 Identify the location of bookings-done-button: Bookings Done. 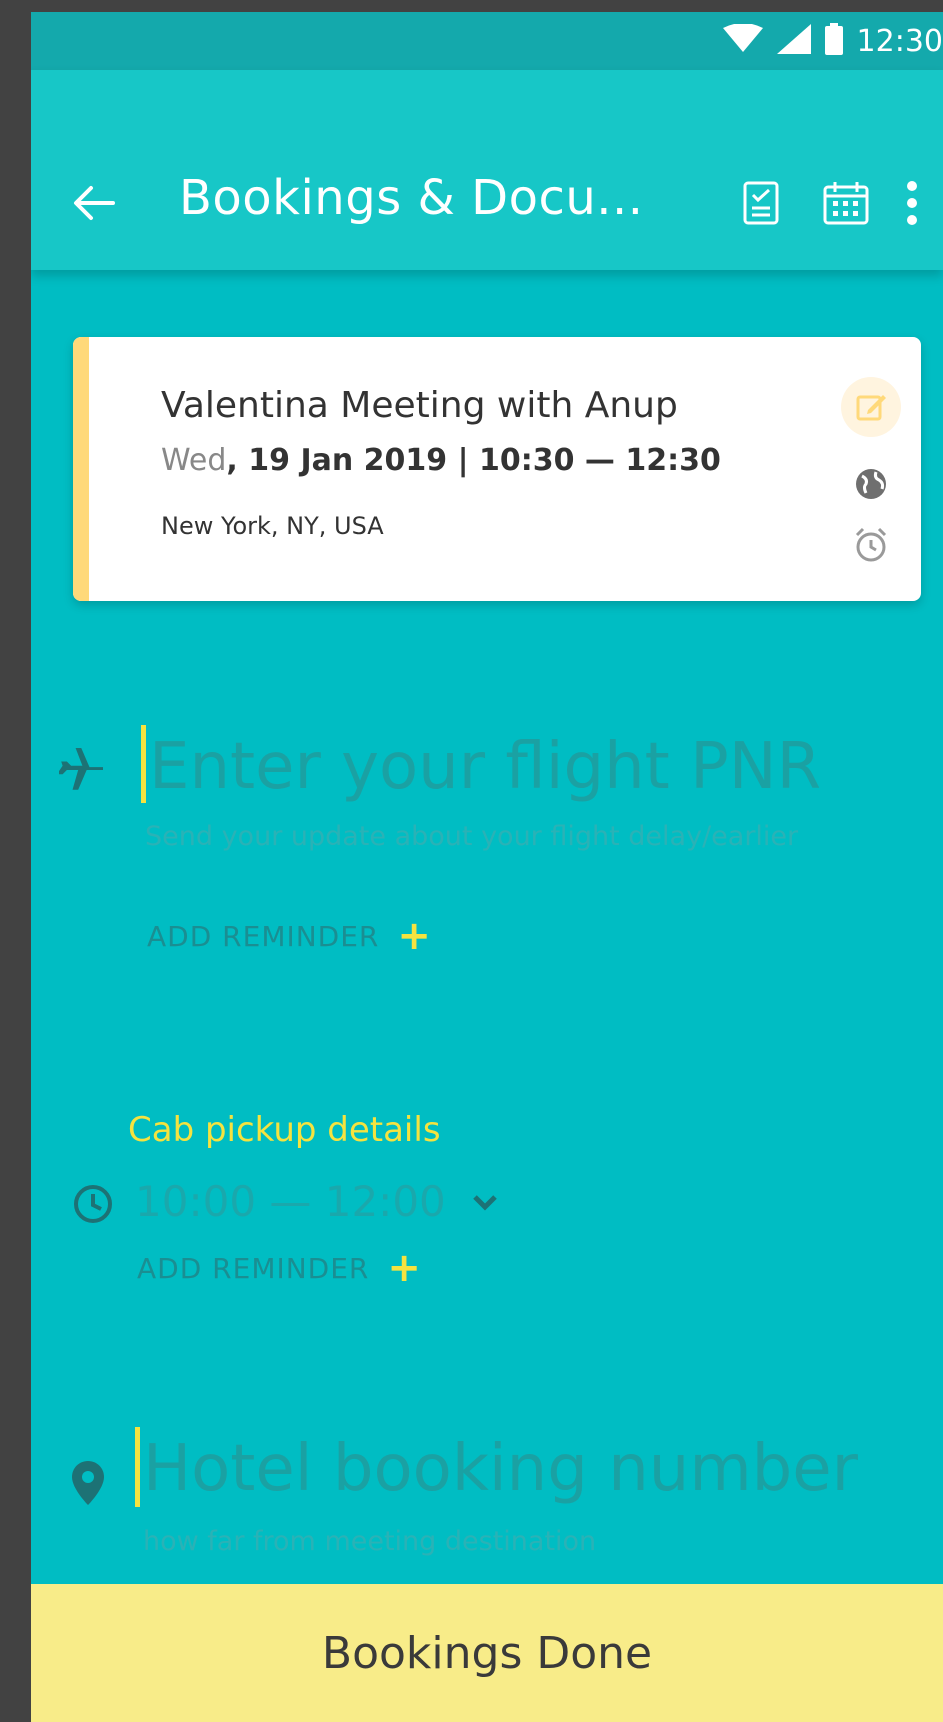
(487, 1653).